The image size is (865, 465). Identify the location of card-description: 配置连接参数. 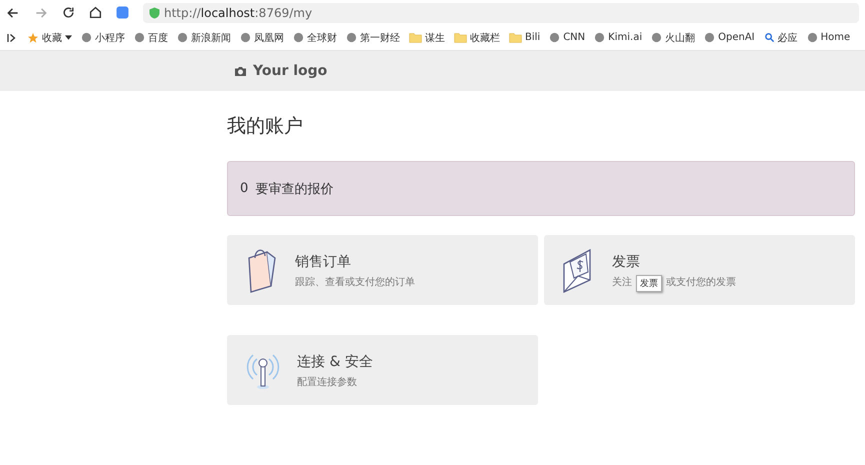
(327, 382).